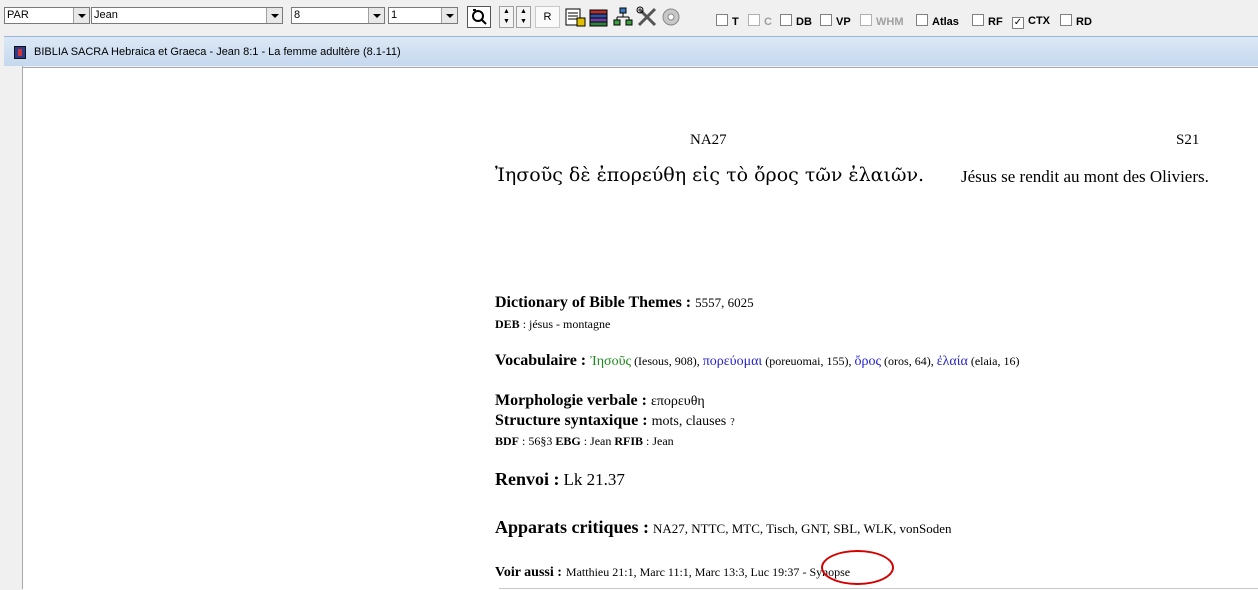  I want to click on document-icon, so click(575, 17).